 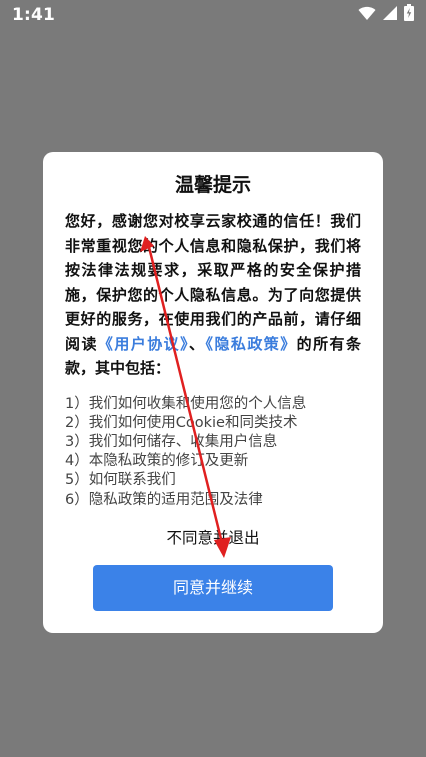 I want to click on battery-icon, so click(x=409, y=12).